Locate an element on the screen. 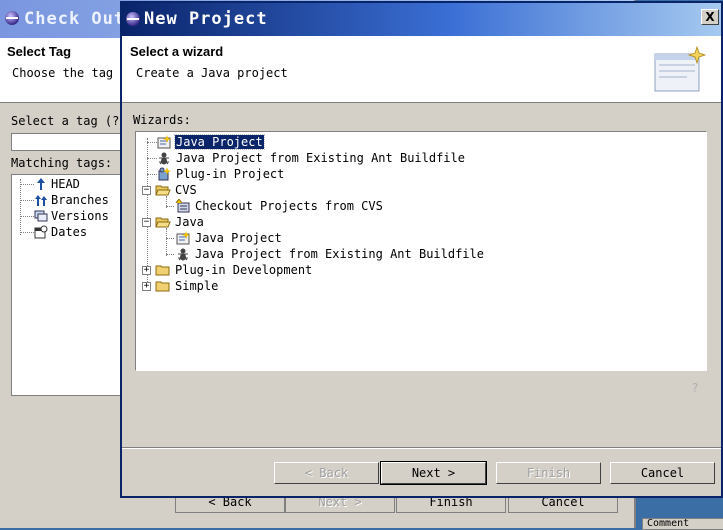 This screenshot has height=530, width=723. tree-item-label: Java is located at coordinates (189, 222).